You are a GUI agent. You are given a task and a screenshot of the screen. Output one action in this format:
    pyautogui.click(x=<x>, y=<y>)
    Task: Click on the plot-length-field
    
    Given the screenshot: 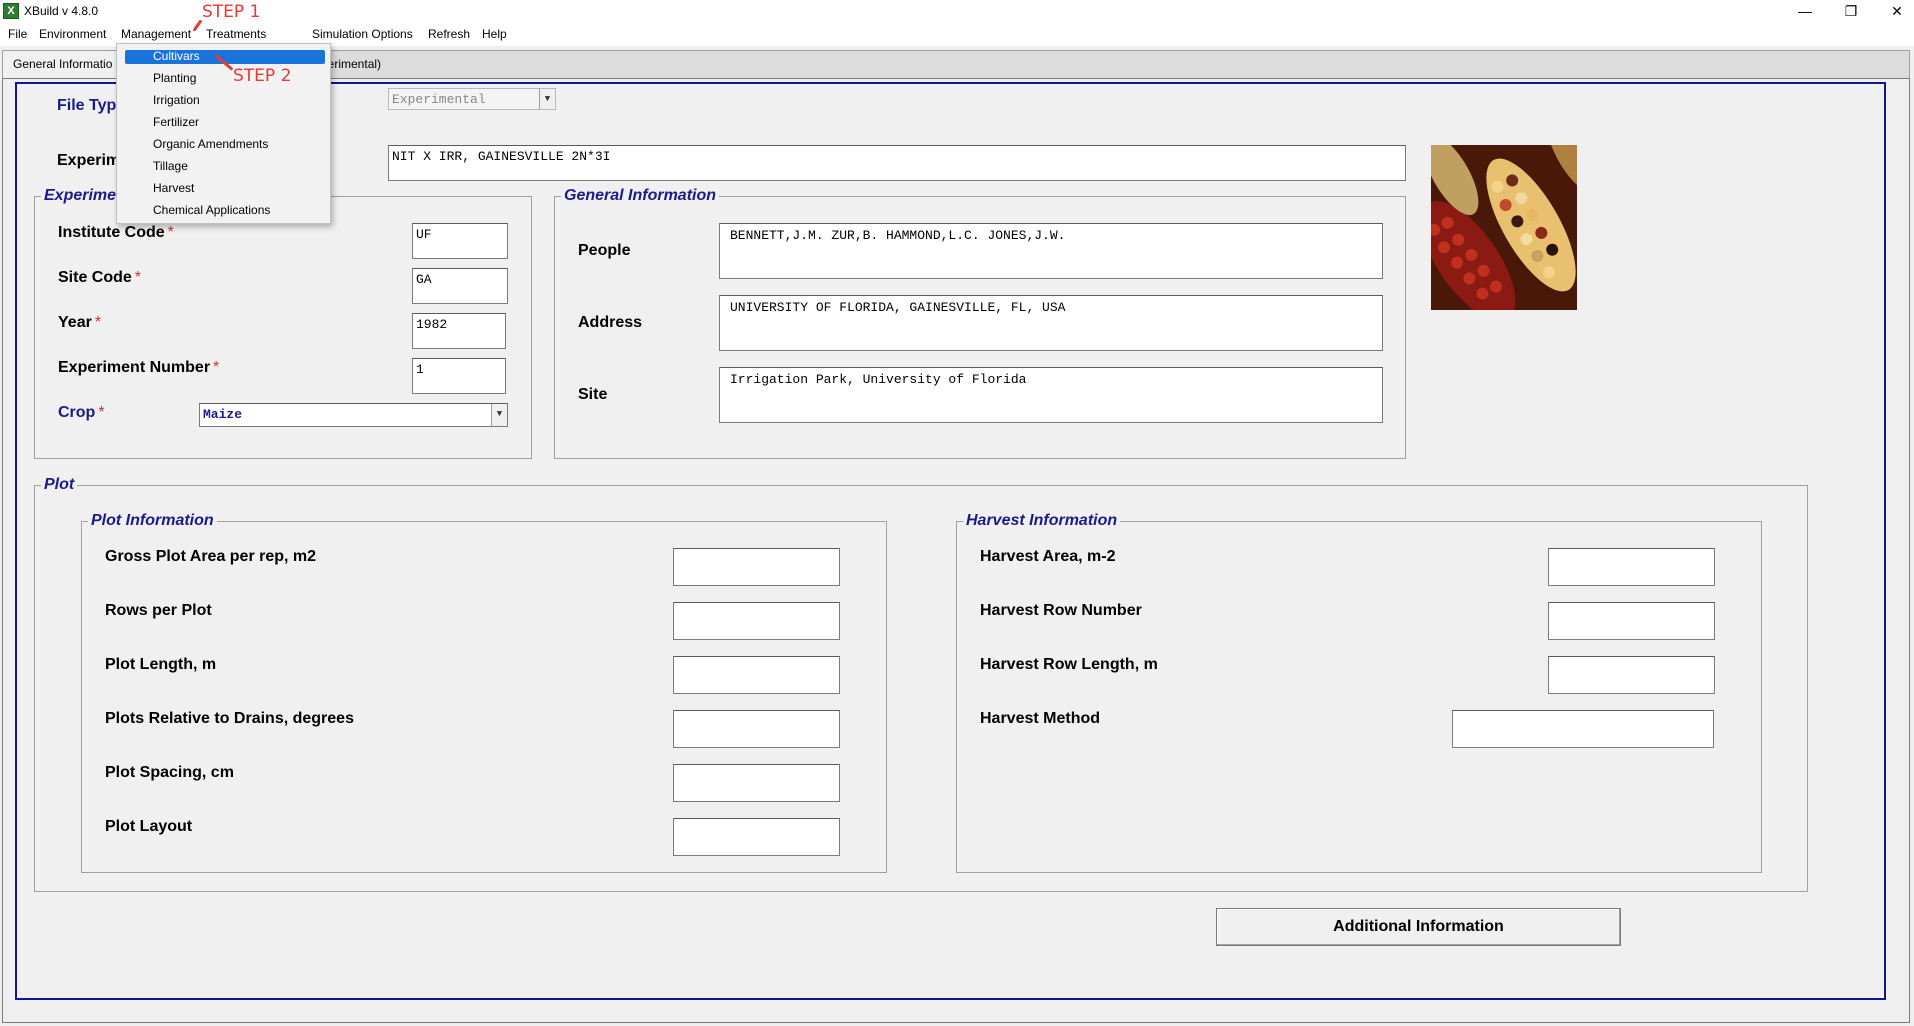 What is the action you would take?
    pyautogui.click(x=756, y=675)
    